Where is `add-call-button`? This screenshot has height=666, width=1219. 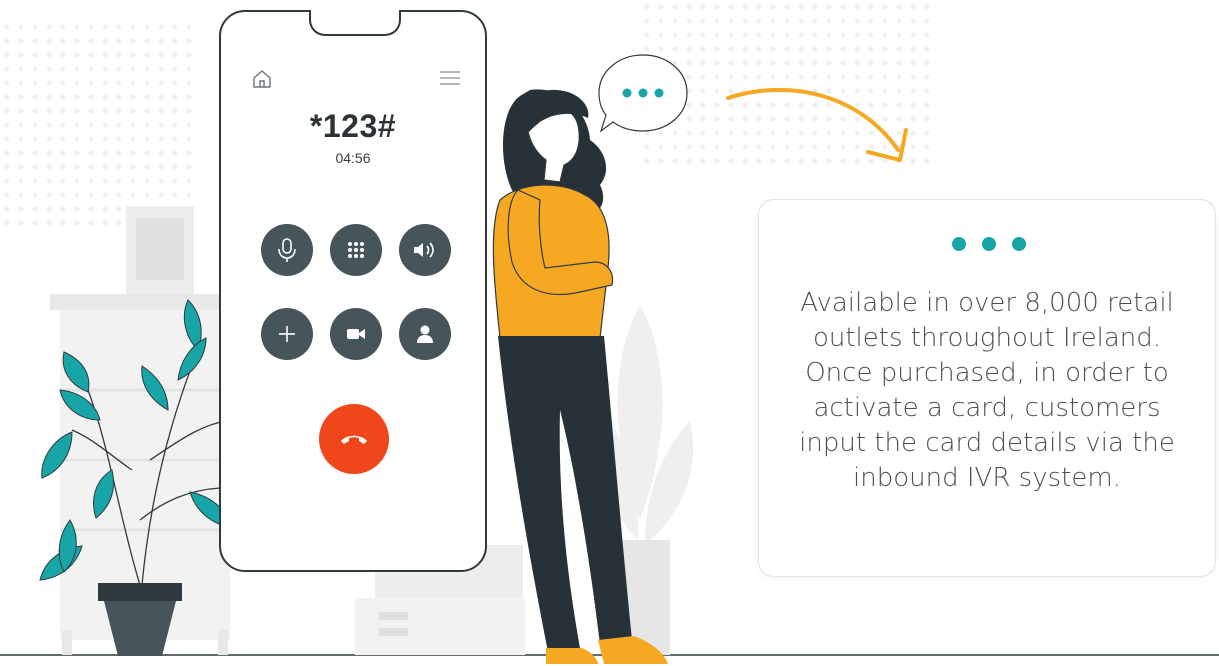
add-call-button is located at coordinates (287, 334).